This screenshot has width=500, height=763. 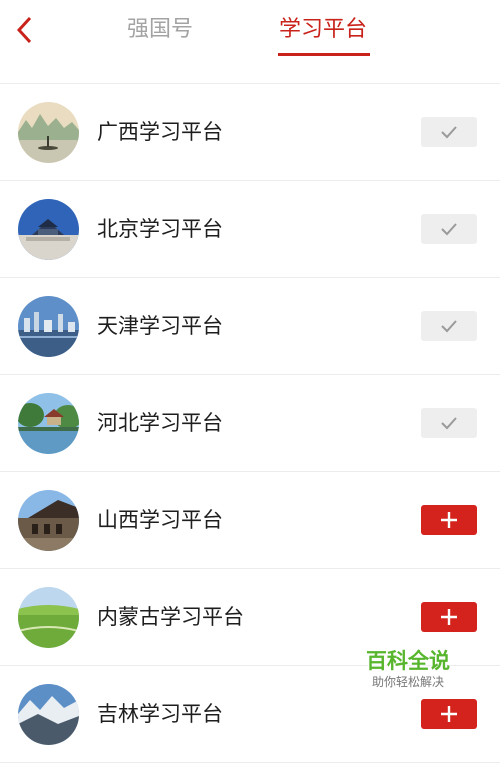 I want to click on platform-label: 内蒙古学习平台, so click(x=170, y=617).